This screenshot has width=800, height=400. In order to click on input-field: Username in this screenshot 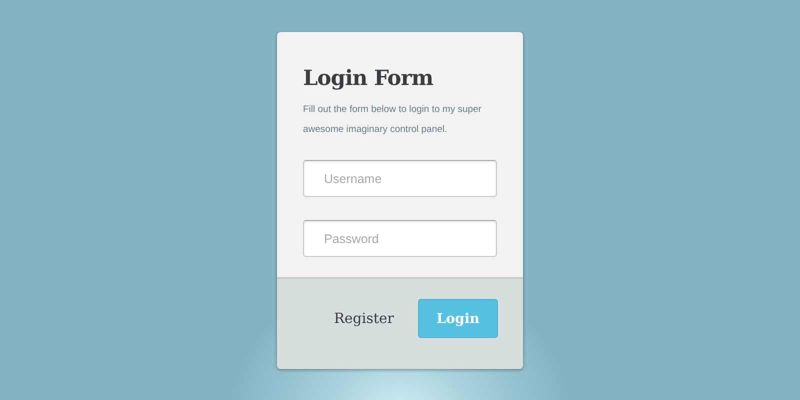, I will do `click(400, 178)`.